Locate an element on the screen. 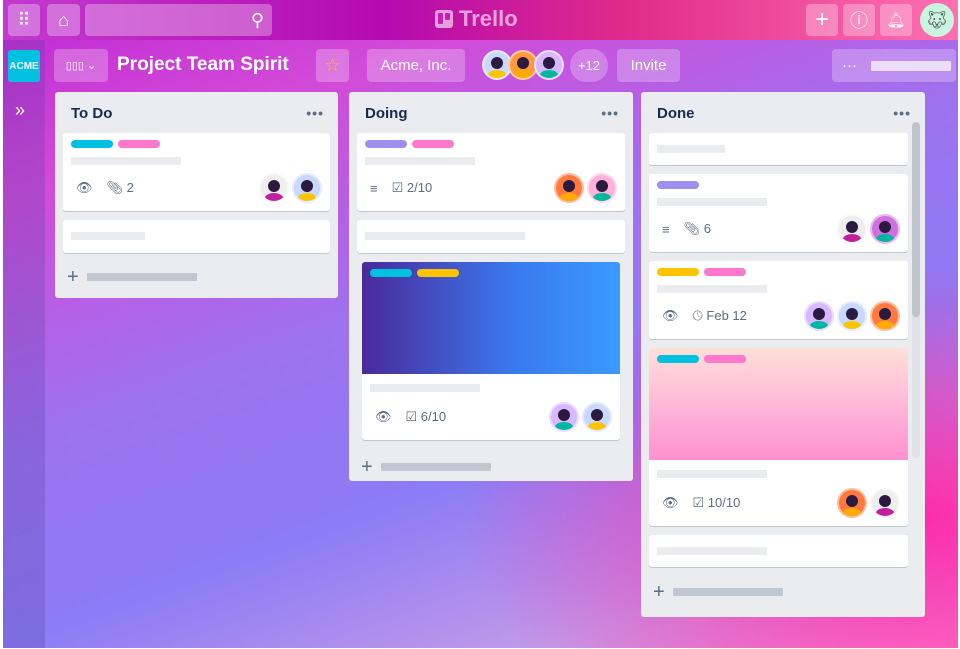 The image size is (960, 649). card-with-cover: 👁︎ ☑ 10/10 is located at coordinates (778, 437).